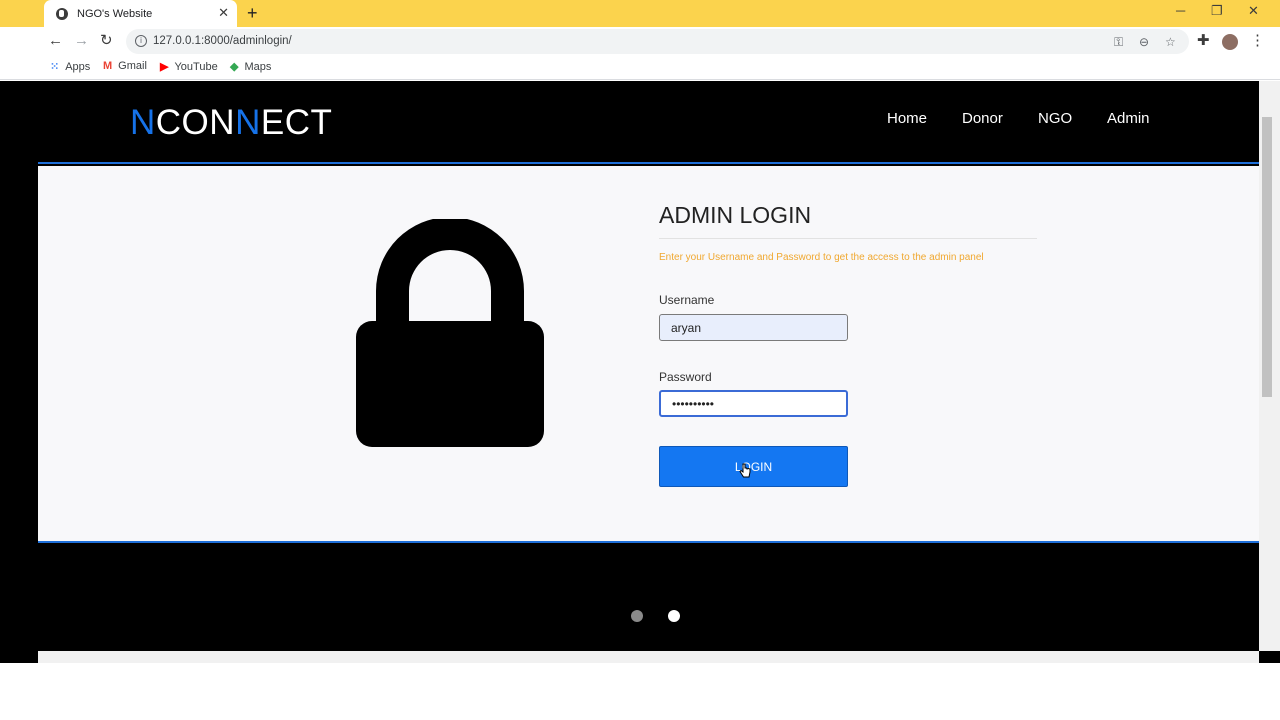 The height and width of the screenshot is (720, 1280). I want to click on tab-title: NGO's Website, so click(115, 13).